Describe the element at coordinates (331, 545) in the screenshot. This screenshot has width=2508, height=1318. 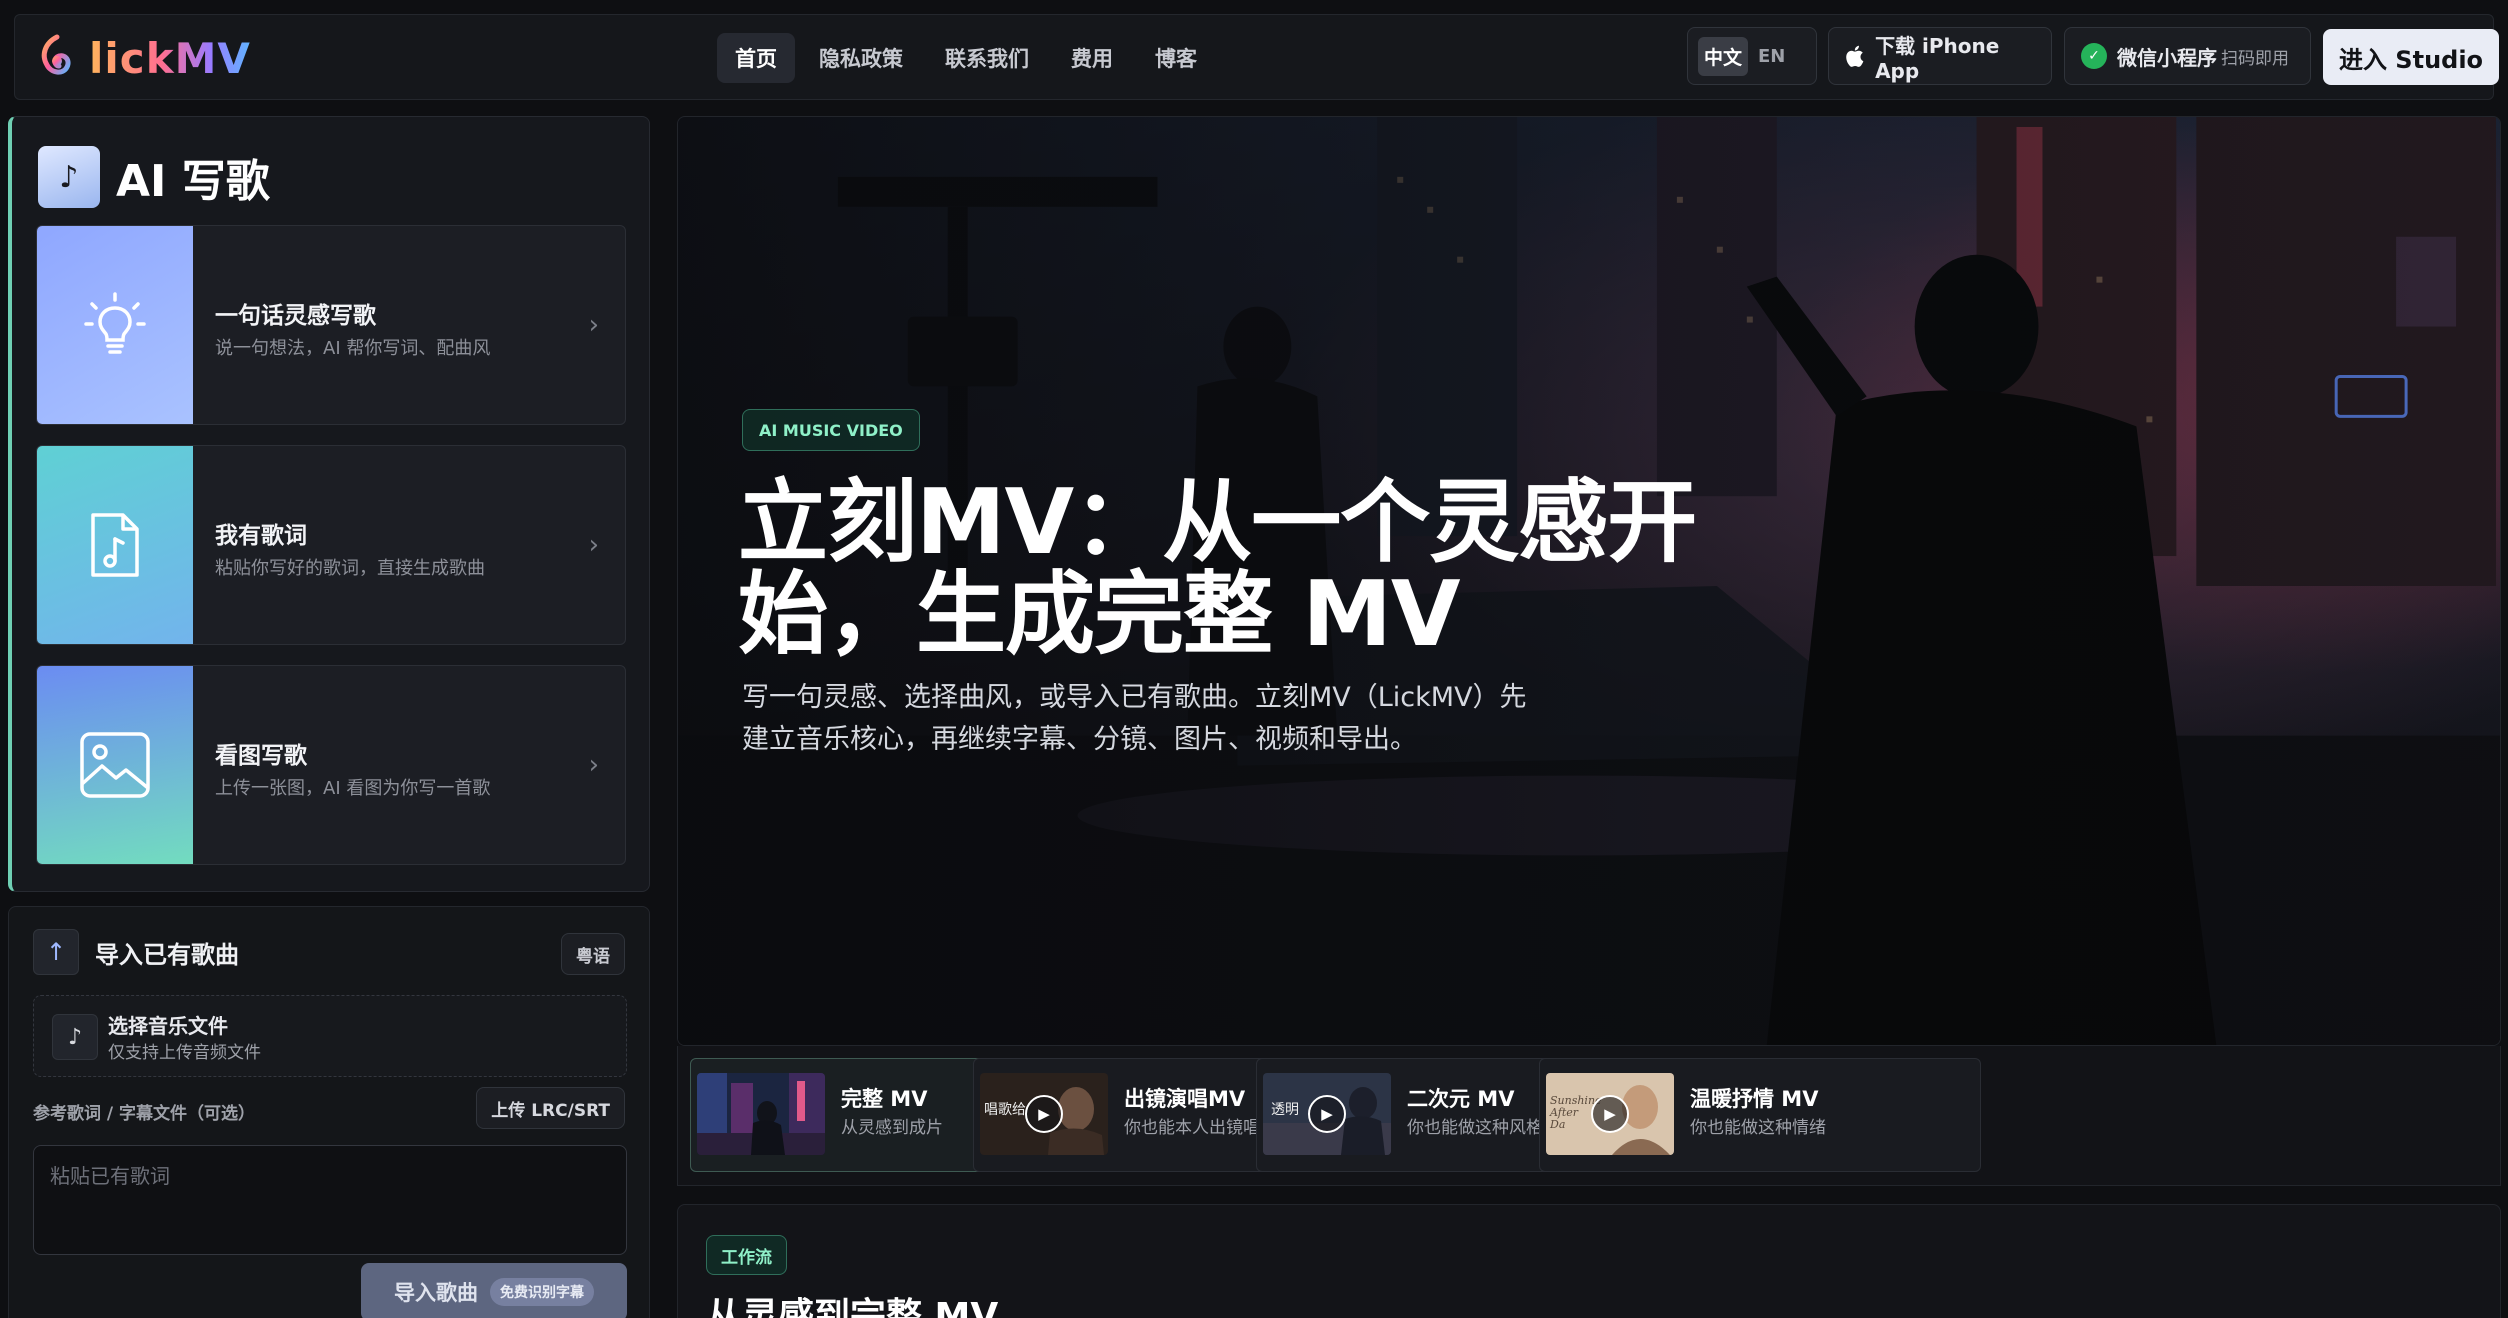
I see `card-have-lyrics: 我有歌词 粘贴你写好的歌词，直接生成歌曲 ›` at that location.